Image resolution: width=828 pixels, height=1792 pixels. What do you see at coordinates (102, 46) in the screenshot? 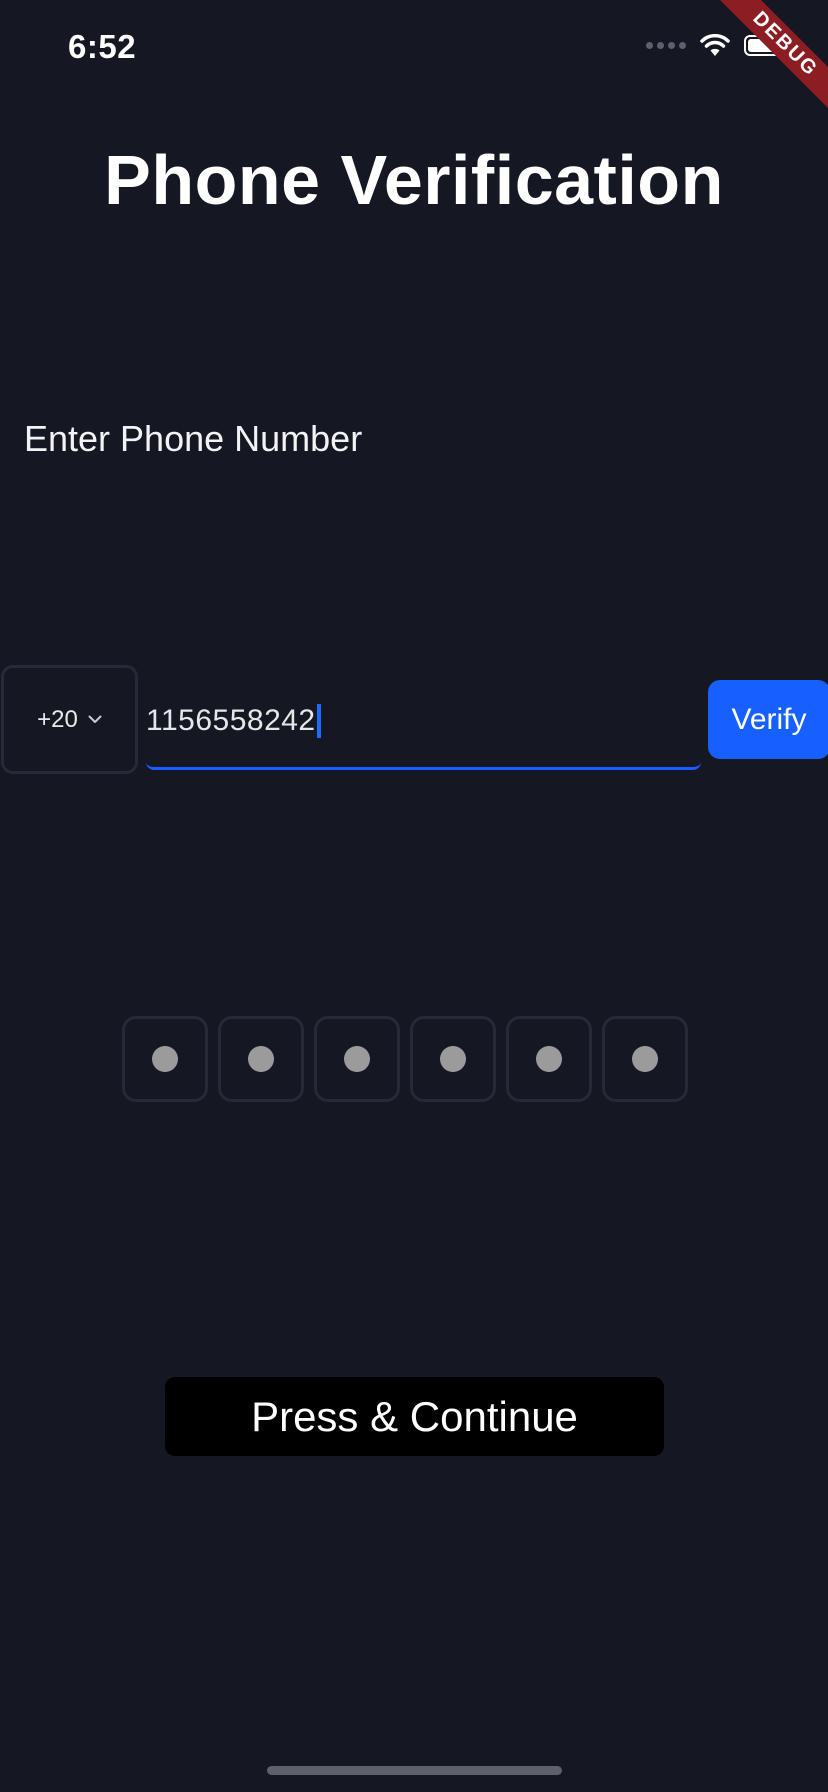
I see `status-bar-time: 6:52` at bounding box center [102, 46].